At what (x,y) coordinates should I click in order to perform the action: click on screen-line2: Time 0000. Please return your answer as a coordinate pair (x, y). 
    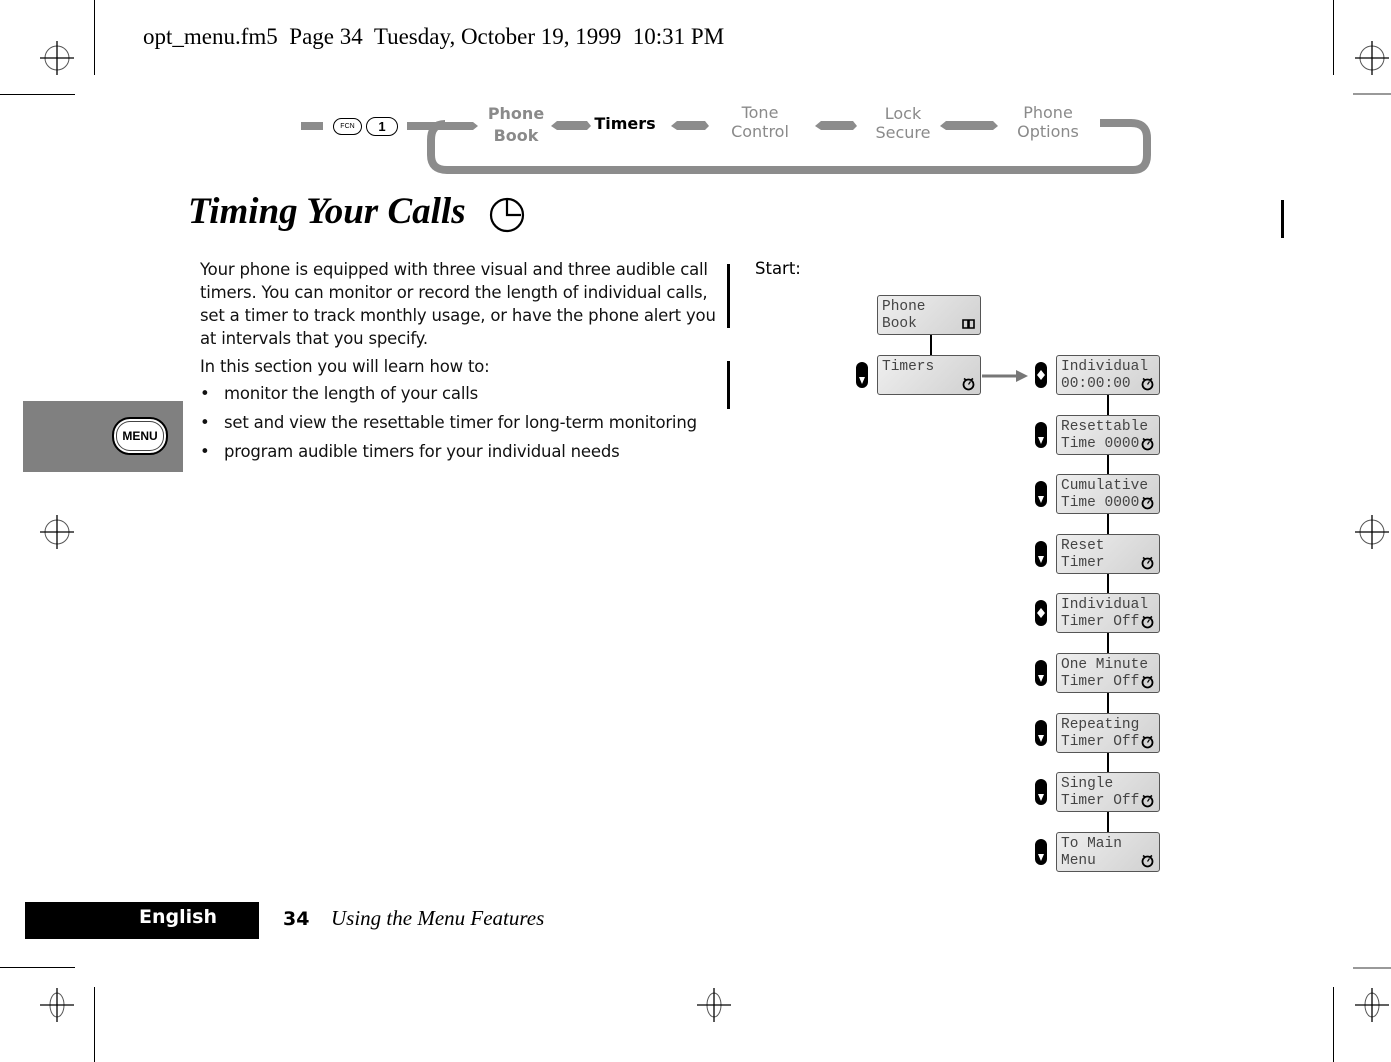
    Looking at the image, I should click on (1100, 444).